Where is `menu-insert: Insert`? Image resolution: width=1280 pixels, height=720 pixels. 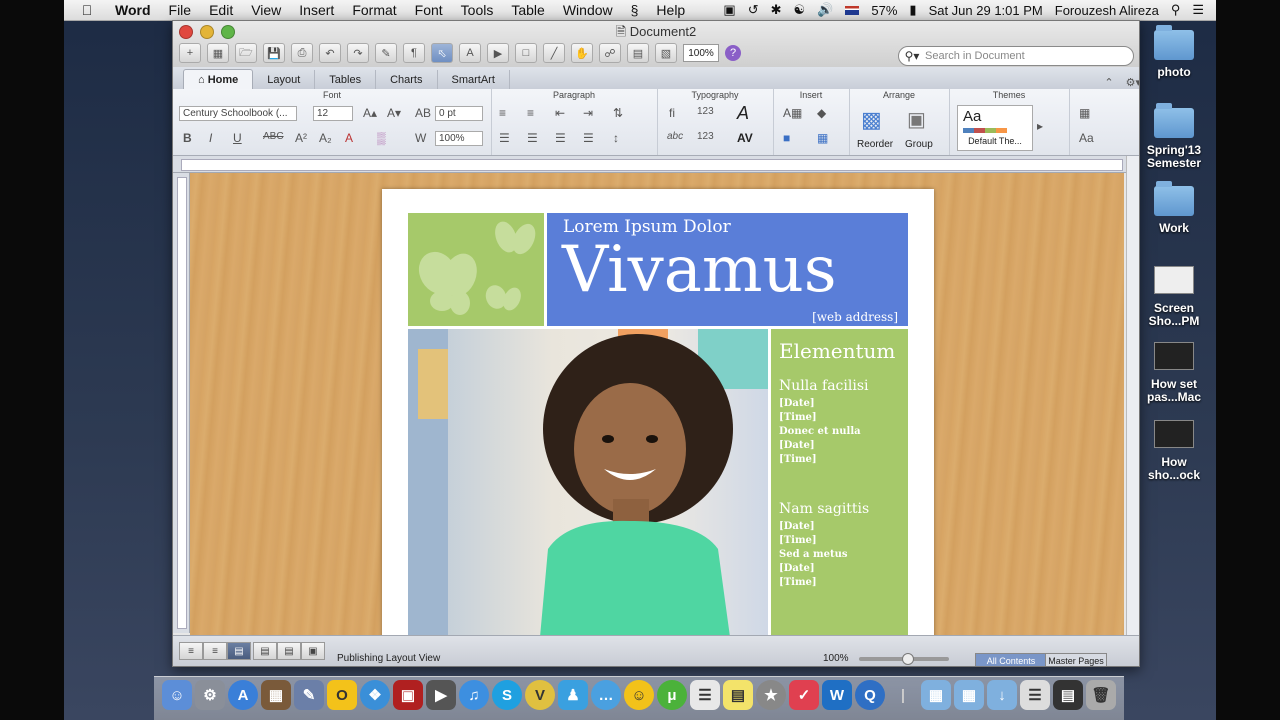
menu-insert: Insert is located at coordinates (316, 10).